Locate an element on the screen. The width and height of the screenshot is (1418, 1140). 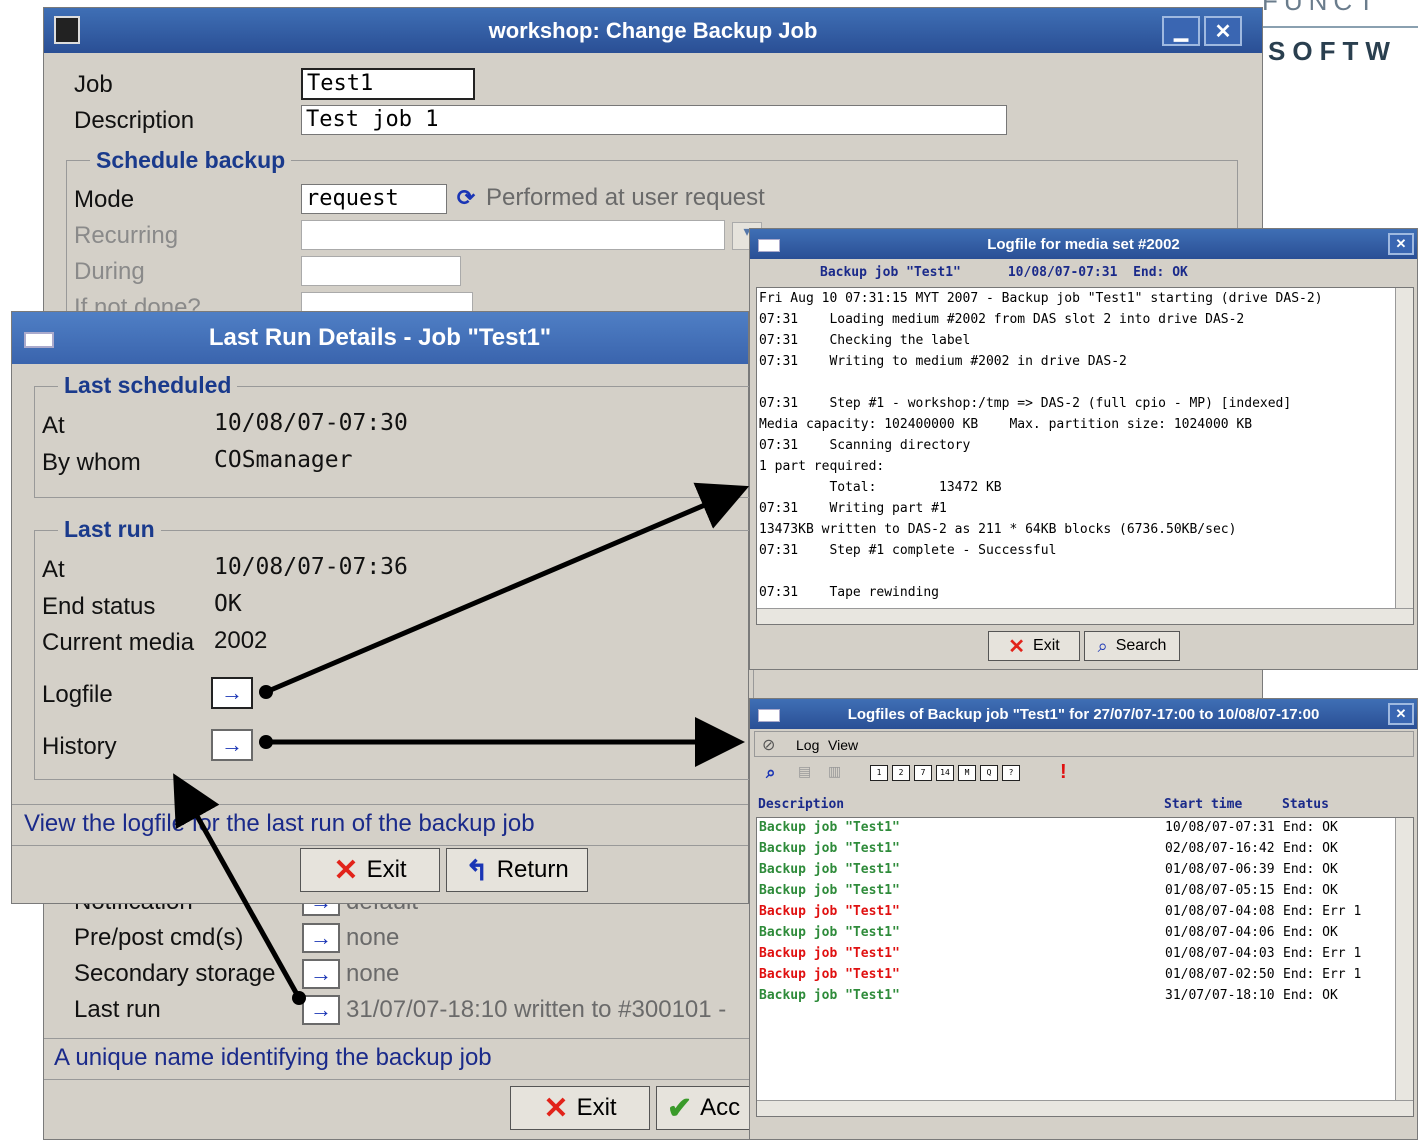
arrow-logfile is located at coordinates (504, 590).